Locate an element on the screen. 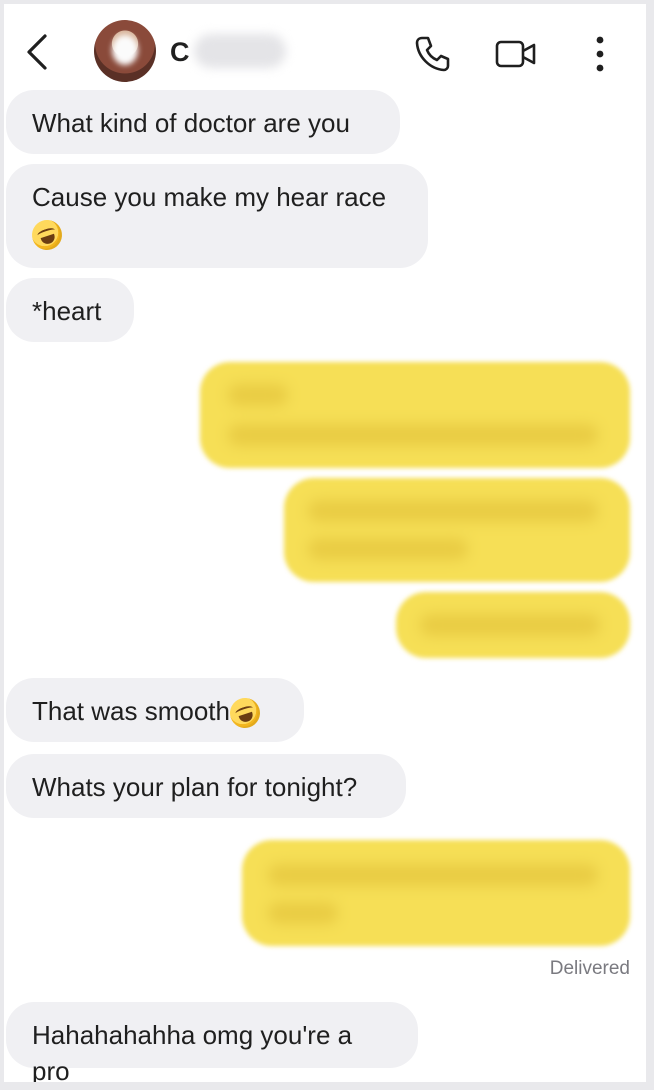  contact-name-redaction is located at coordinates (240, 51).